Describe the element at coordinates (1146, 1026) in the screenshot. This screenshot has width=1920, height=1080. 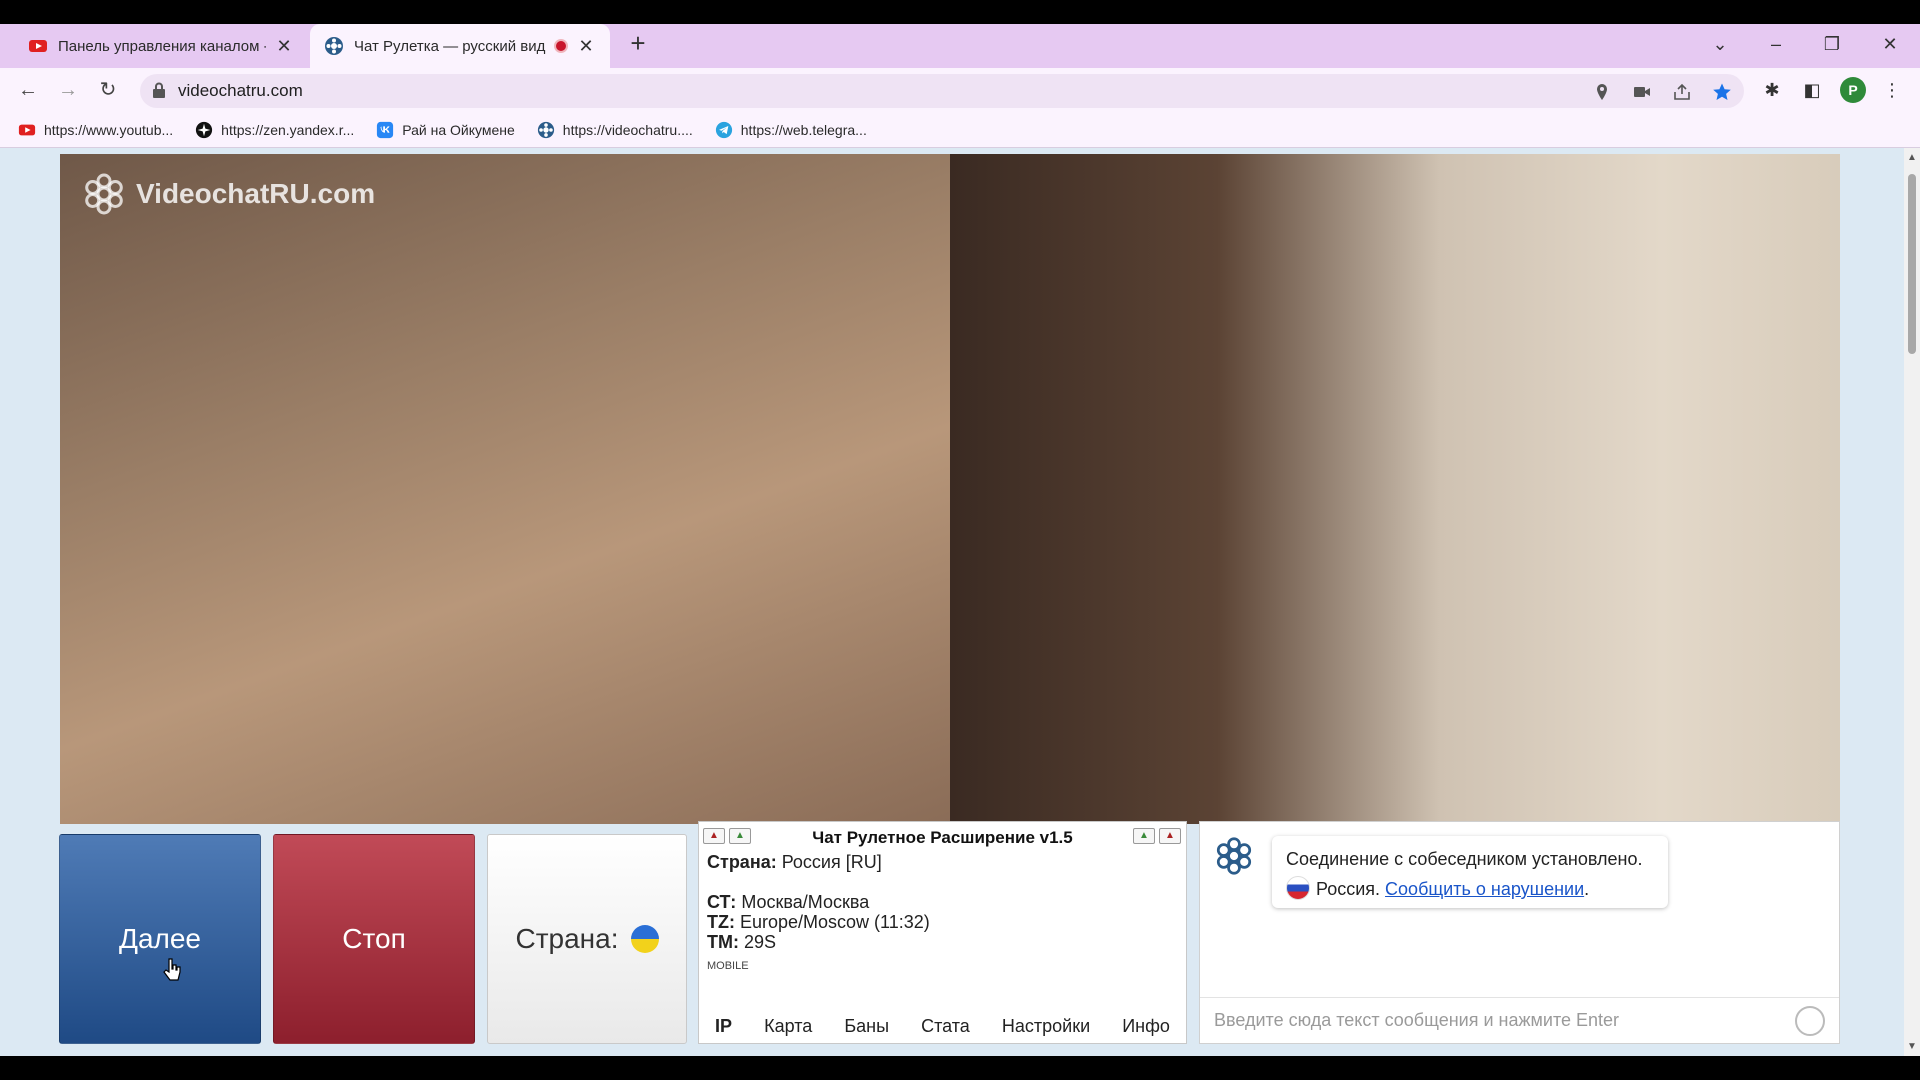
I see `tab-info: Инфо` at that location.